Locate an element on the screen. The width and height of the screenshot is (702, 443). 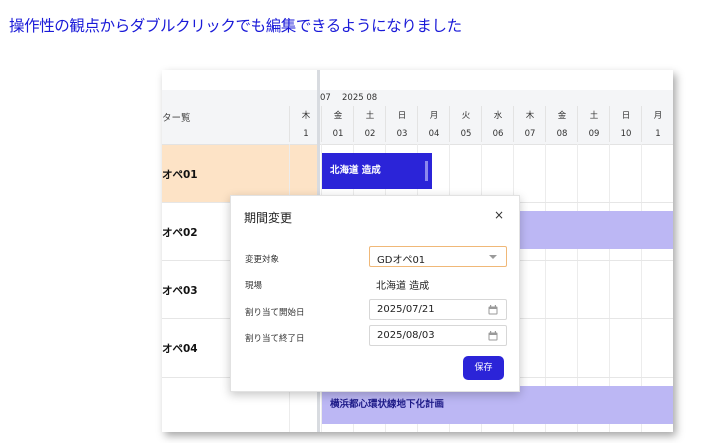
target-label: 変更対象 is located at coordinates (262, 260).